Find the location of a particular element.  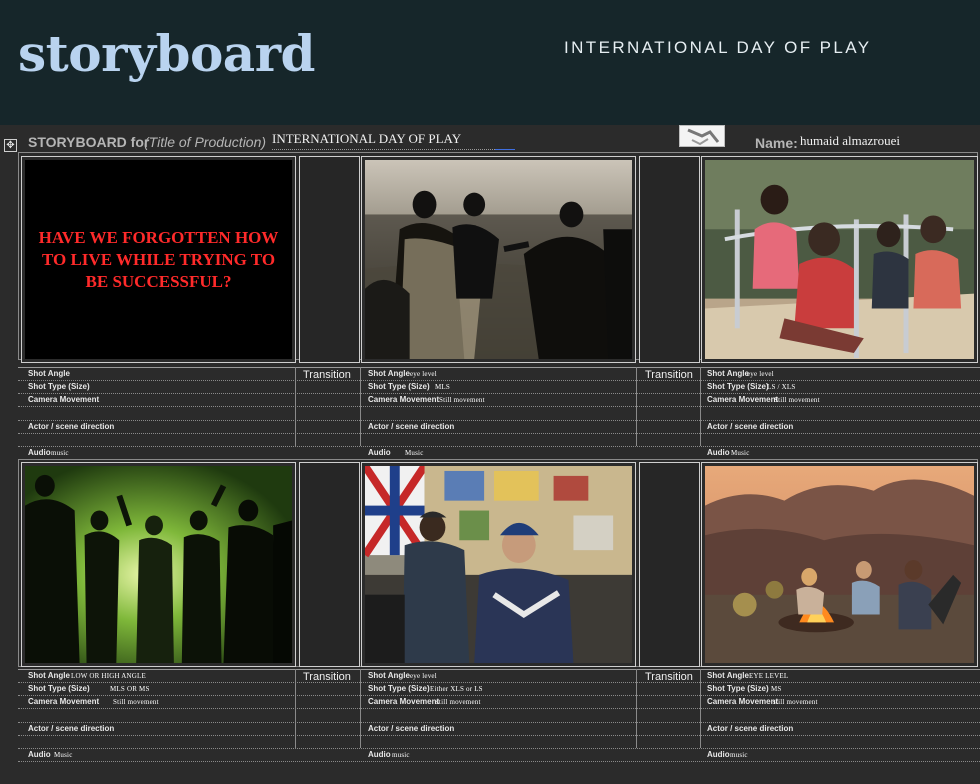

rappers-recording-image is located at coordinates (498, 564).